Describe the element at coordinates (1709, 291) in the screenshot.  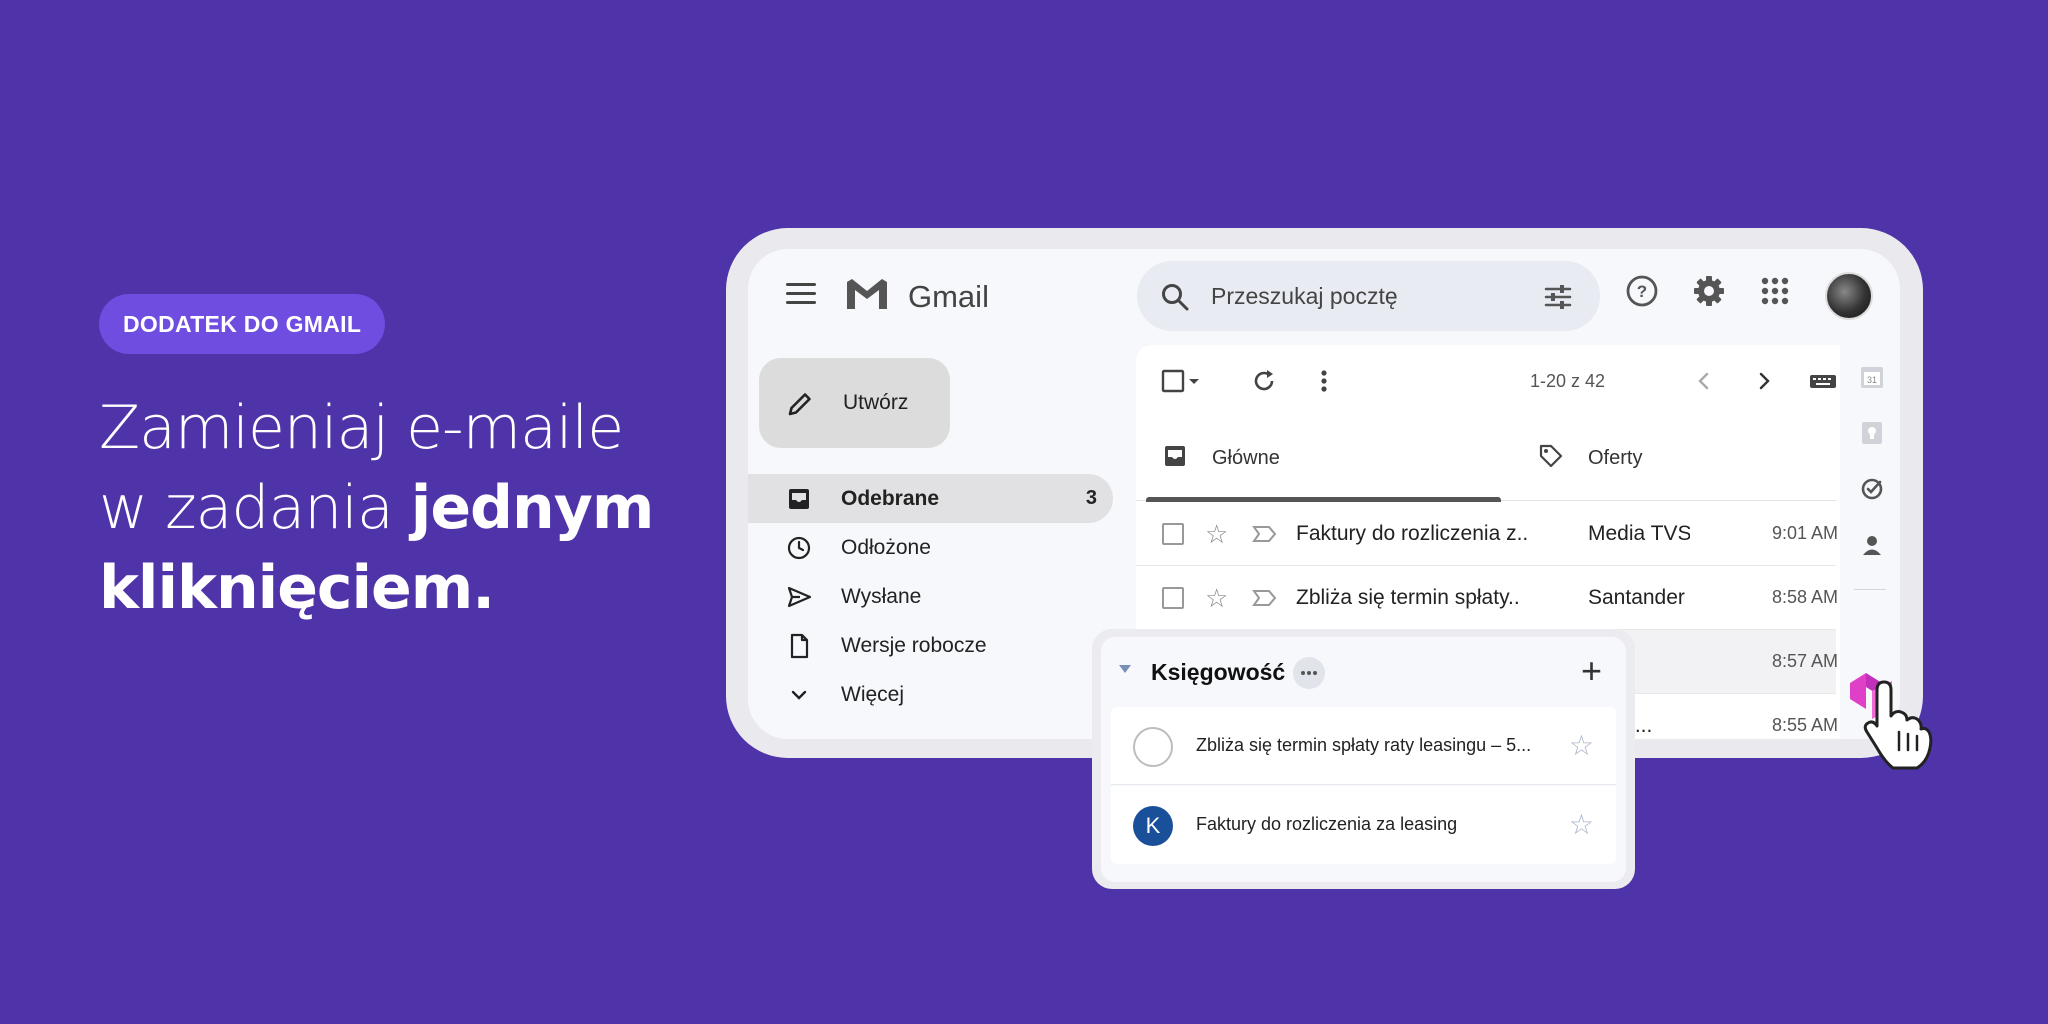
I see `settings-gear-icon` at that location.